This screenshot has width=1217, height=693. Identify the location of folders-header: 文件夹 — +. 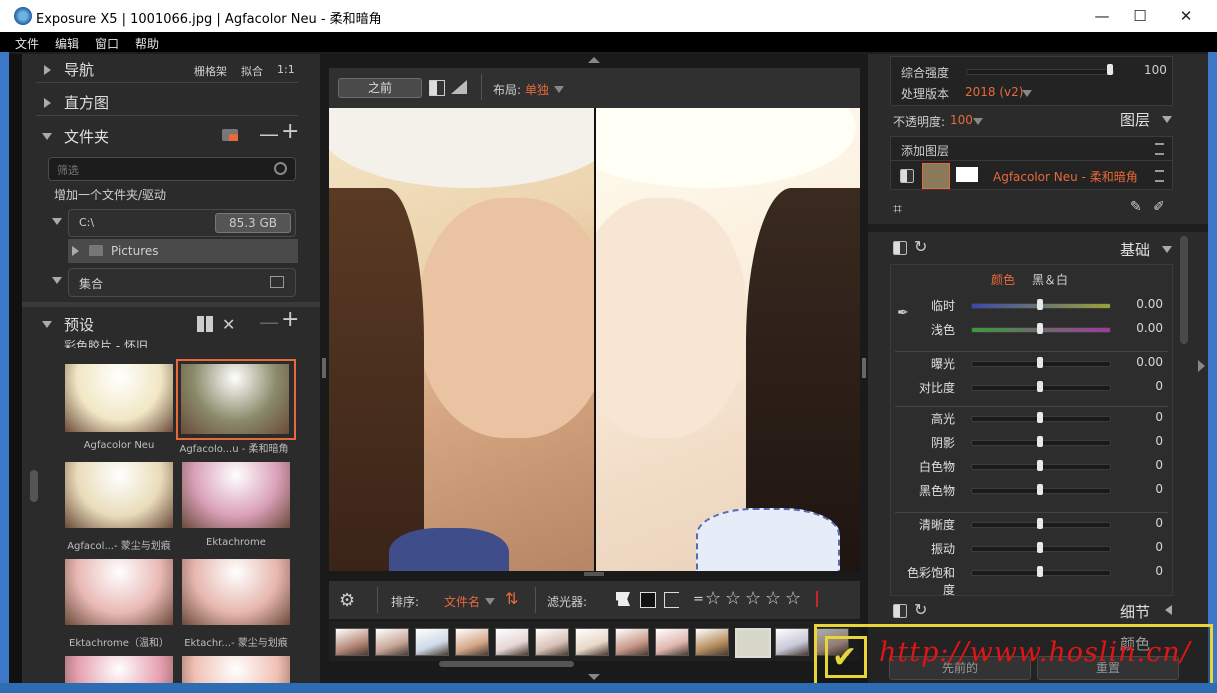
(167, 133).